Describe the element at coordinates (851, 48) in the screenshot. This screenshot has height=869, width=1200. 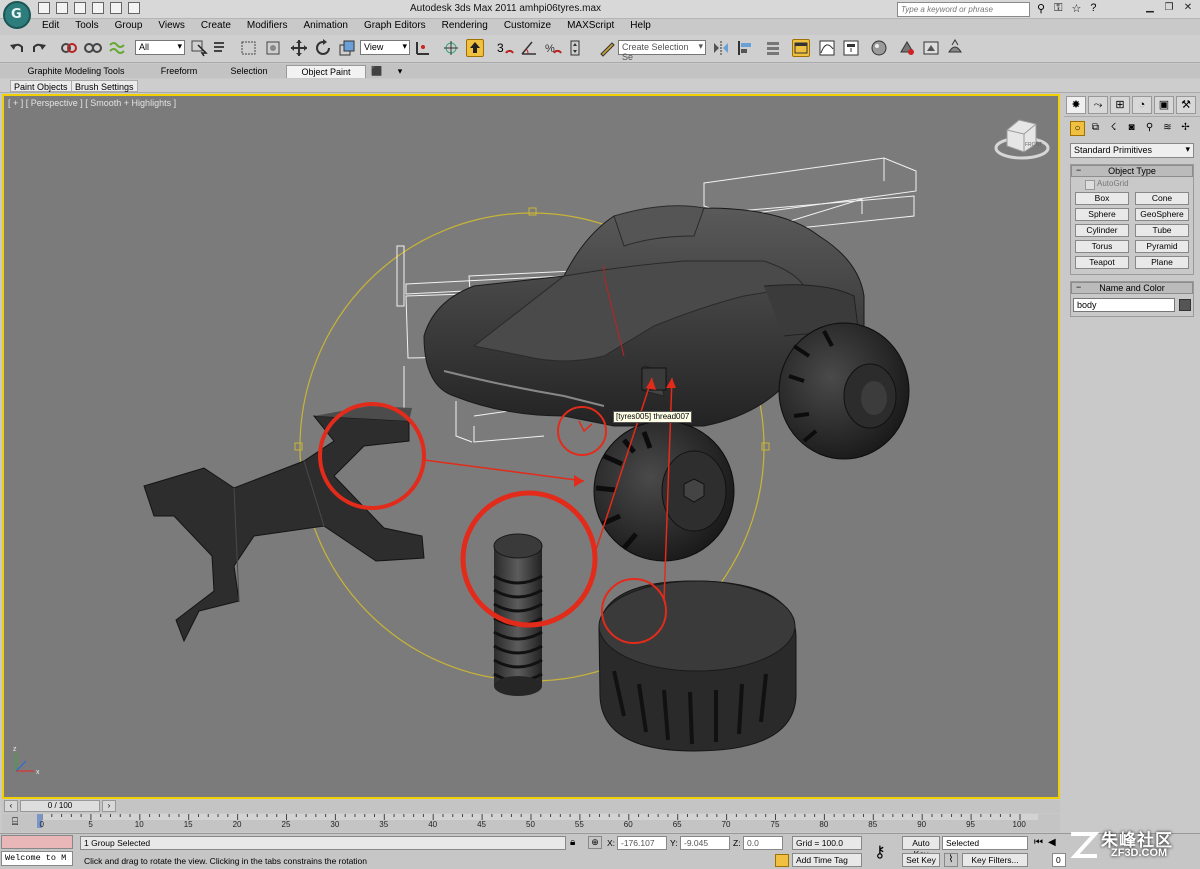
I see `schematic-view-icon` at that location.